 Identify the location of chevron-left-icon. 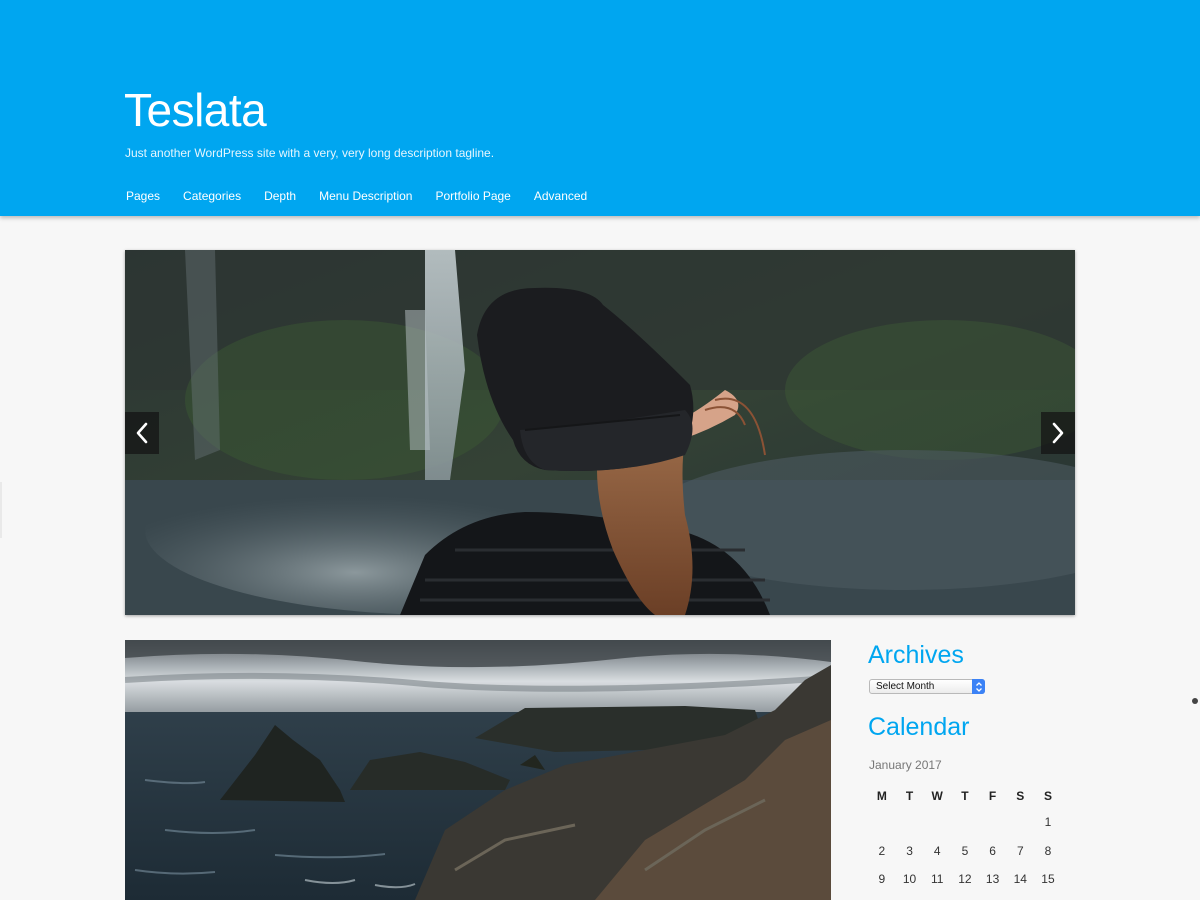
(142, 433).